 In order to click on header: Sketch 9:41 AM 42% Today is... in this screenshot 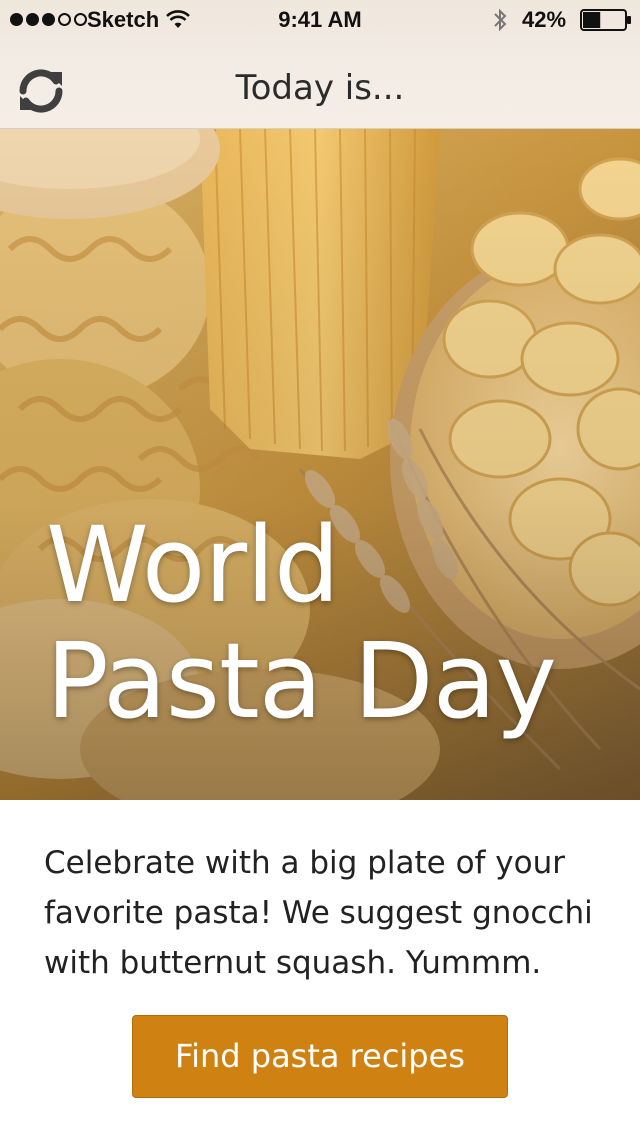, I will do `click(320, 64)`.